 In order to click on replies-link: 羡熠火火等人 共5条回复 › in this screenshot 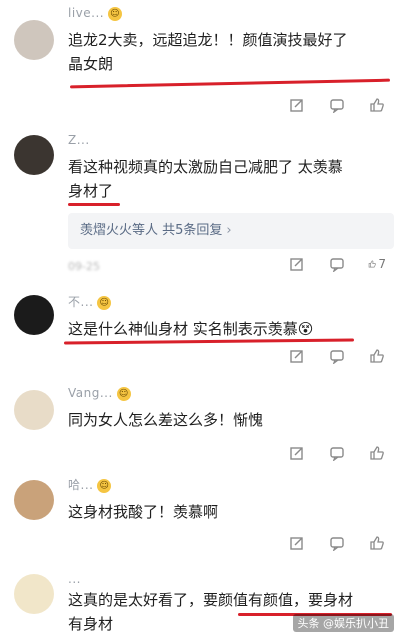, I will do `click(231, 231)`.